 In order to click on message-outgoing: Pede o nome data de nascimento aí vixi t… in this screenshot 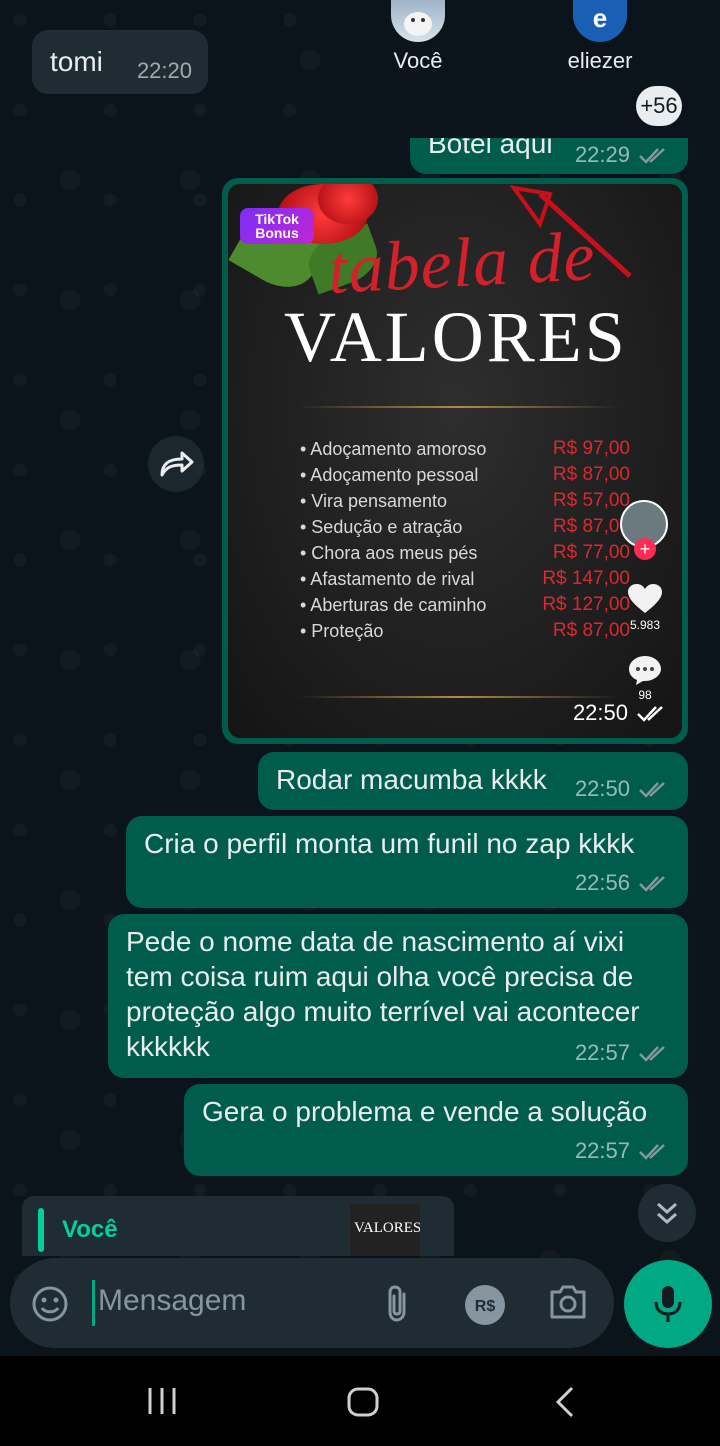, I will do `click(398, 996)`.